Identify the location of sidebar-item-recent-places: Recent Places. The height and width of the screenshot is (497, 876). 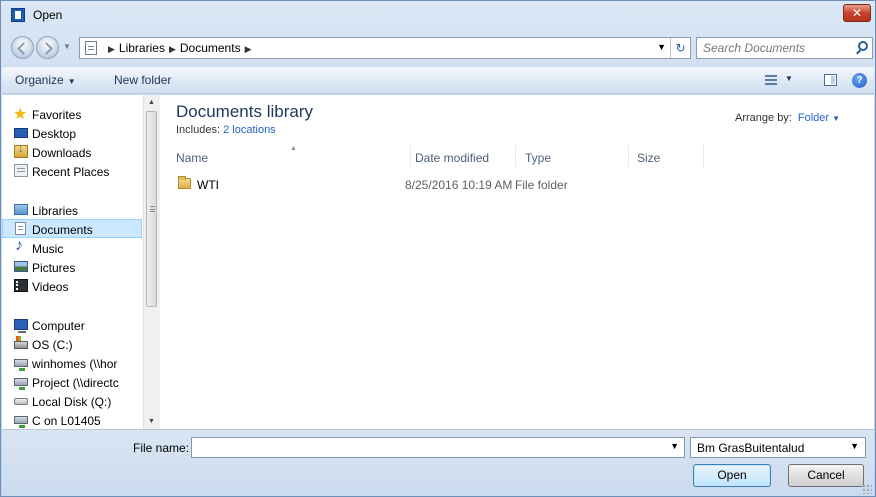
(72, 171).